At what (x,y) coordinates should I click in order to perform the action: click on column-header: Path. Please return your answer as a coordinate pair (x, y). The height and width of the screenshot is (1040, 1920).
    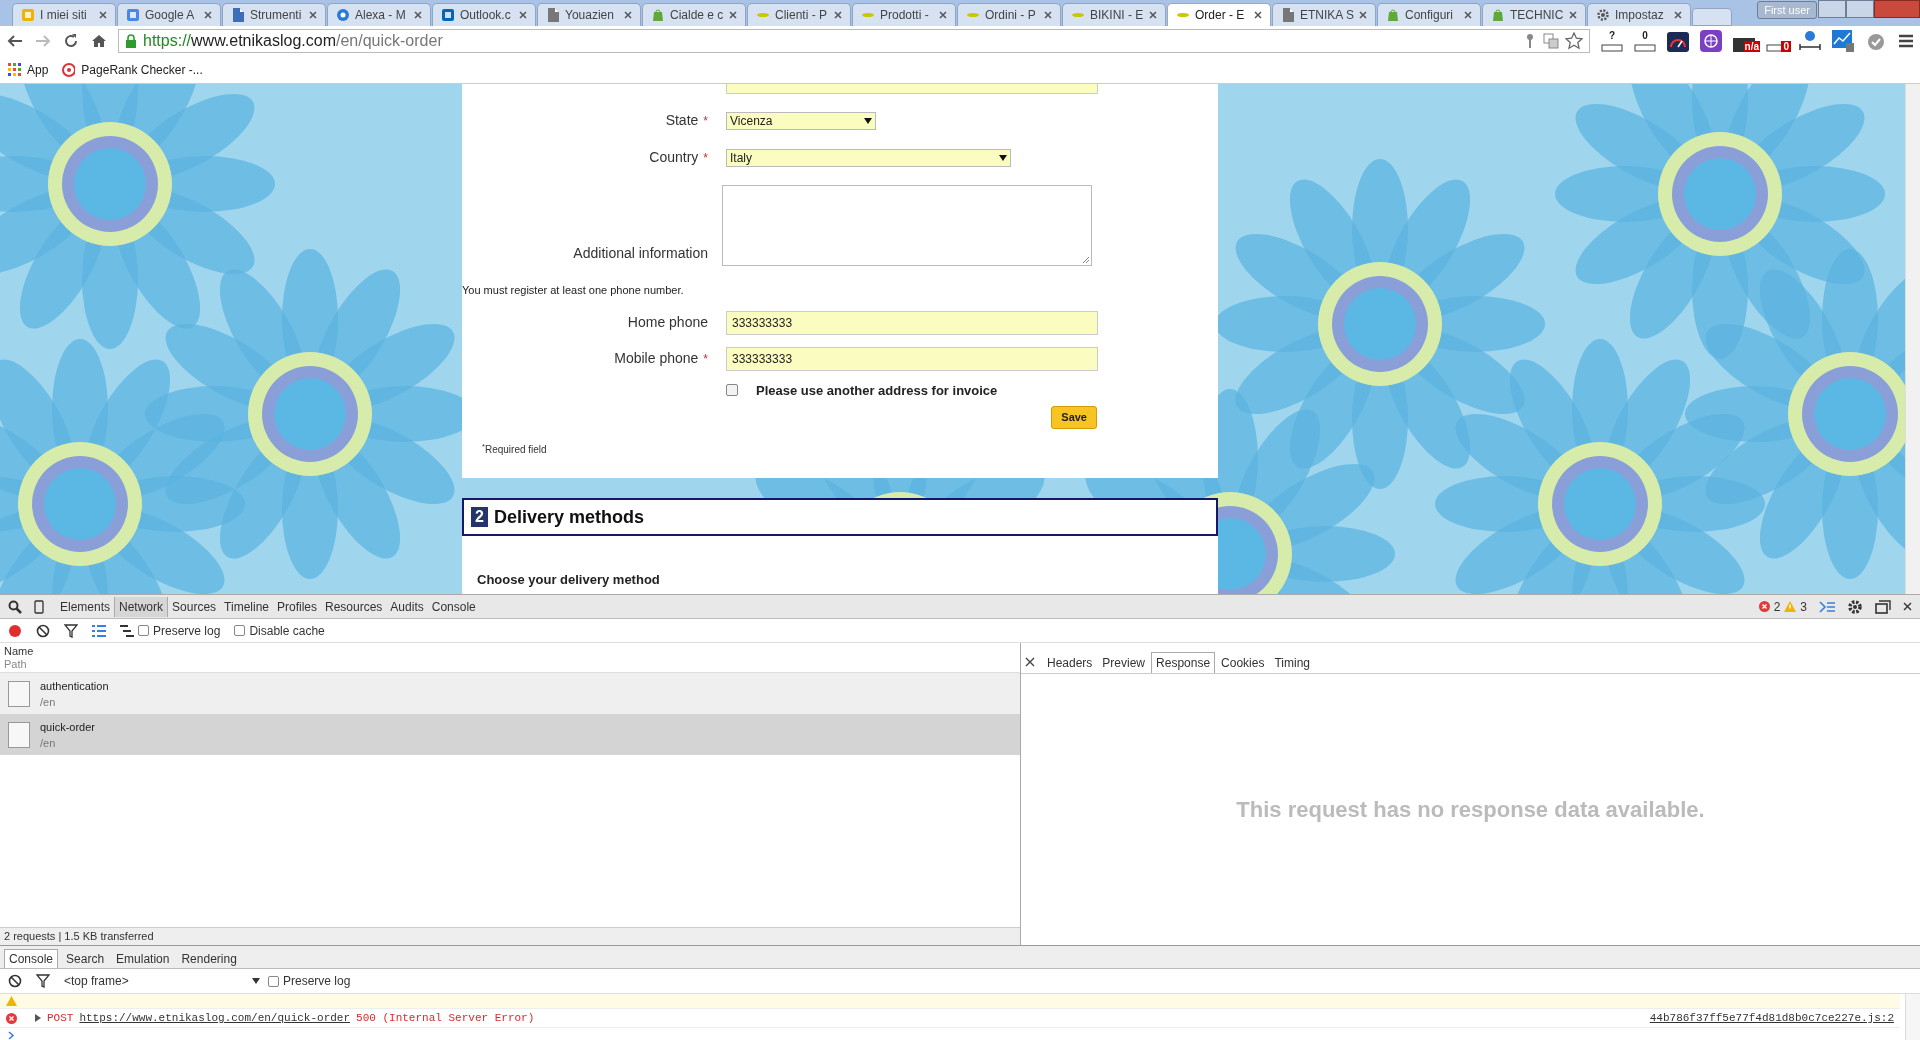
    Looking at the image, I should click on (510, 664).